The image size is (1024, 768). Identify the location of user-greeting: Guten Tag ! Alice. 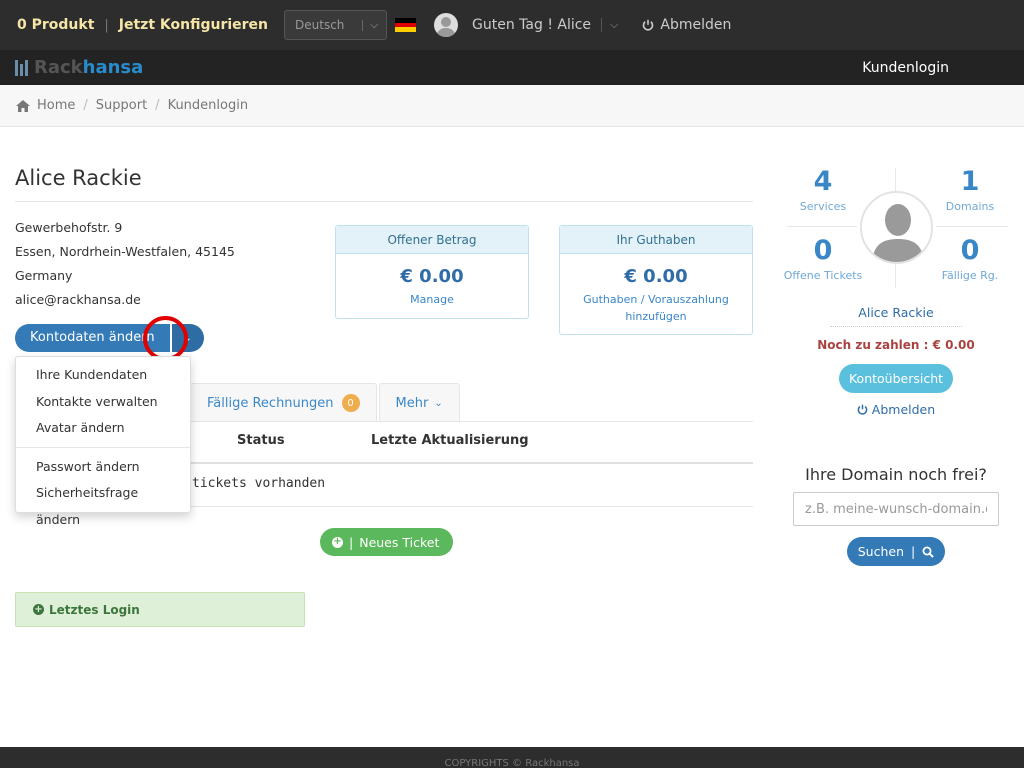
(531, 25).